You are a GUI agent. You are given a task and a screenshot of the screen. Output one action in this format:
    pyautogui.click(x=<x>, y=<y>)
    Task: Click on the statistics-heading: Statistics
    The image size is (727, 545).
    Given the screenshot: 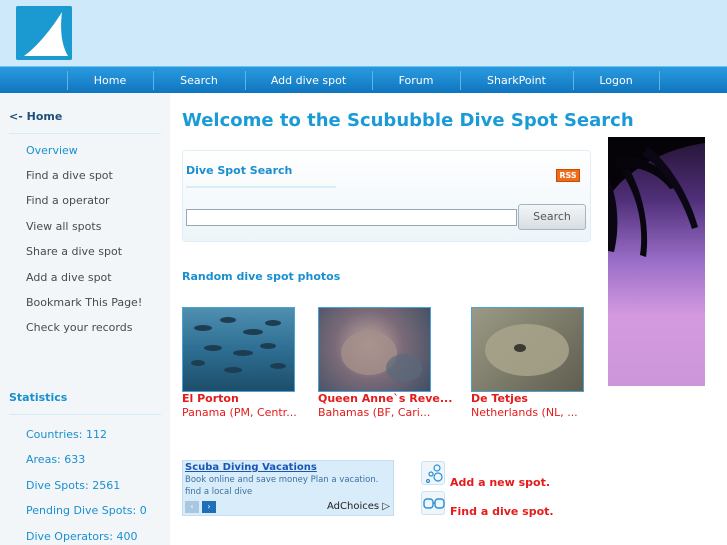 What is the action you would take?
    pyautogui.click(x=38, y=397)
    